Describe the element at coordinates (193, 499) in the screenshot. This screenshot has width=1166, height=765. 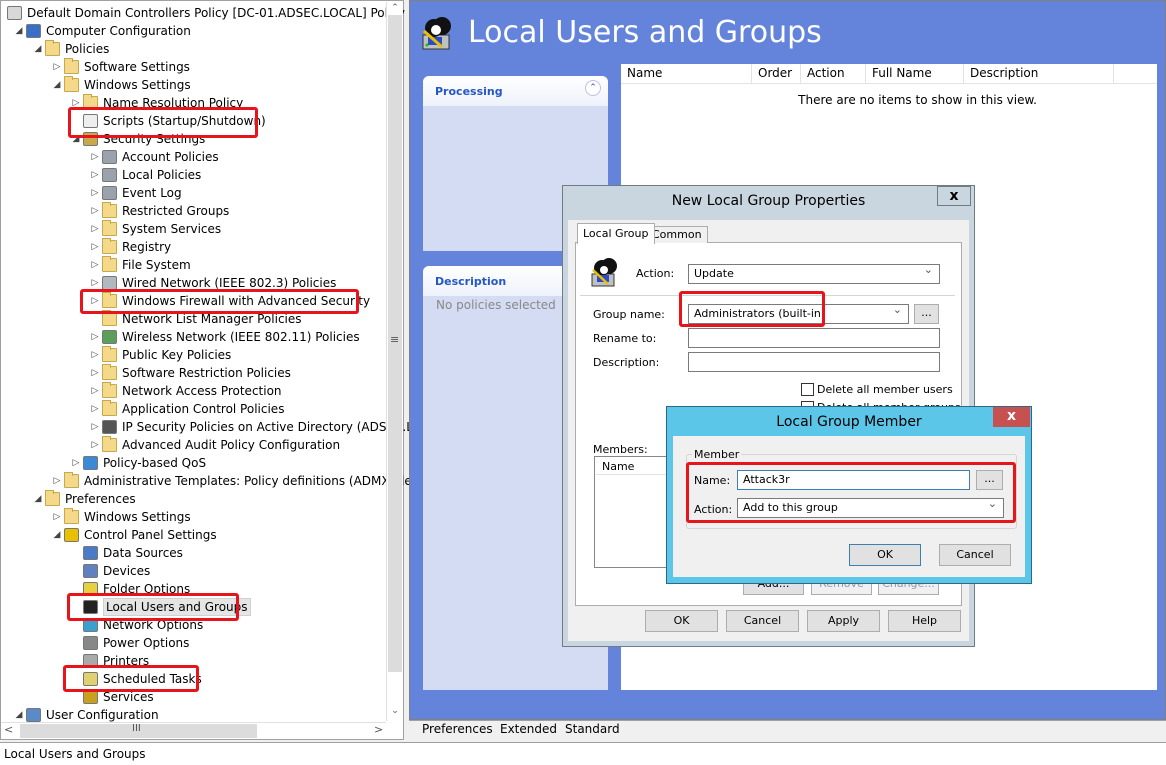
I see `tree-item: ◢ Preferences` at that location.